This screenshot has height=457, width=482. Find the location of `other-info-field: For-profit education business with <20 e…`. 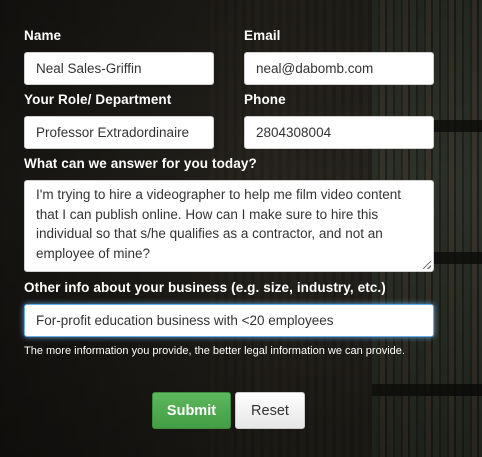

other-info-field: For-profit education business with <20 e… is located at coordinates (229, 320).